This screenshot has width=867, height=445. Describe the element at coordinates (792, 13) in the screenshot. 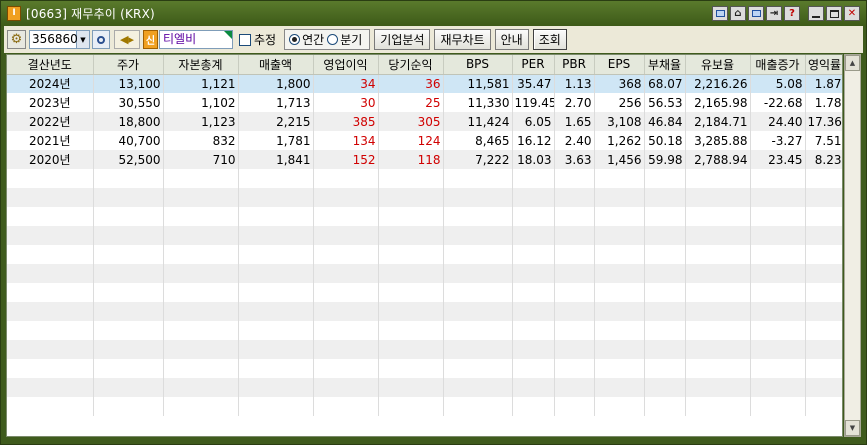

I see `help-icon: ?` at that location.